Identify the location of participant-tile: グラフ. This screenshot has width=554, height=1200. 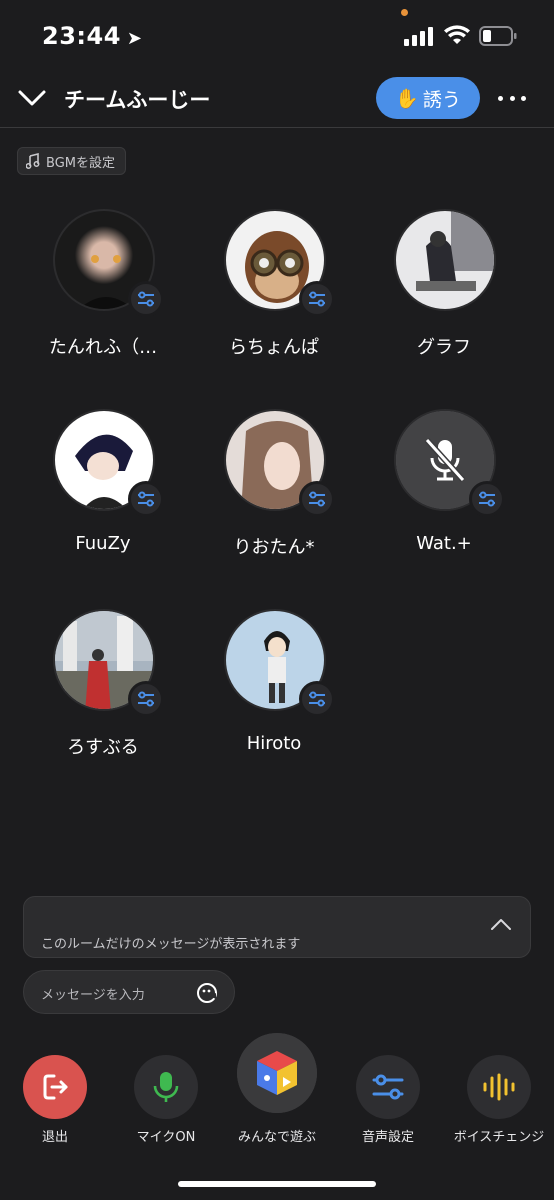
(444, 294).